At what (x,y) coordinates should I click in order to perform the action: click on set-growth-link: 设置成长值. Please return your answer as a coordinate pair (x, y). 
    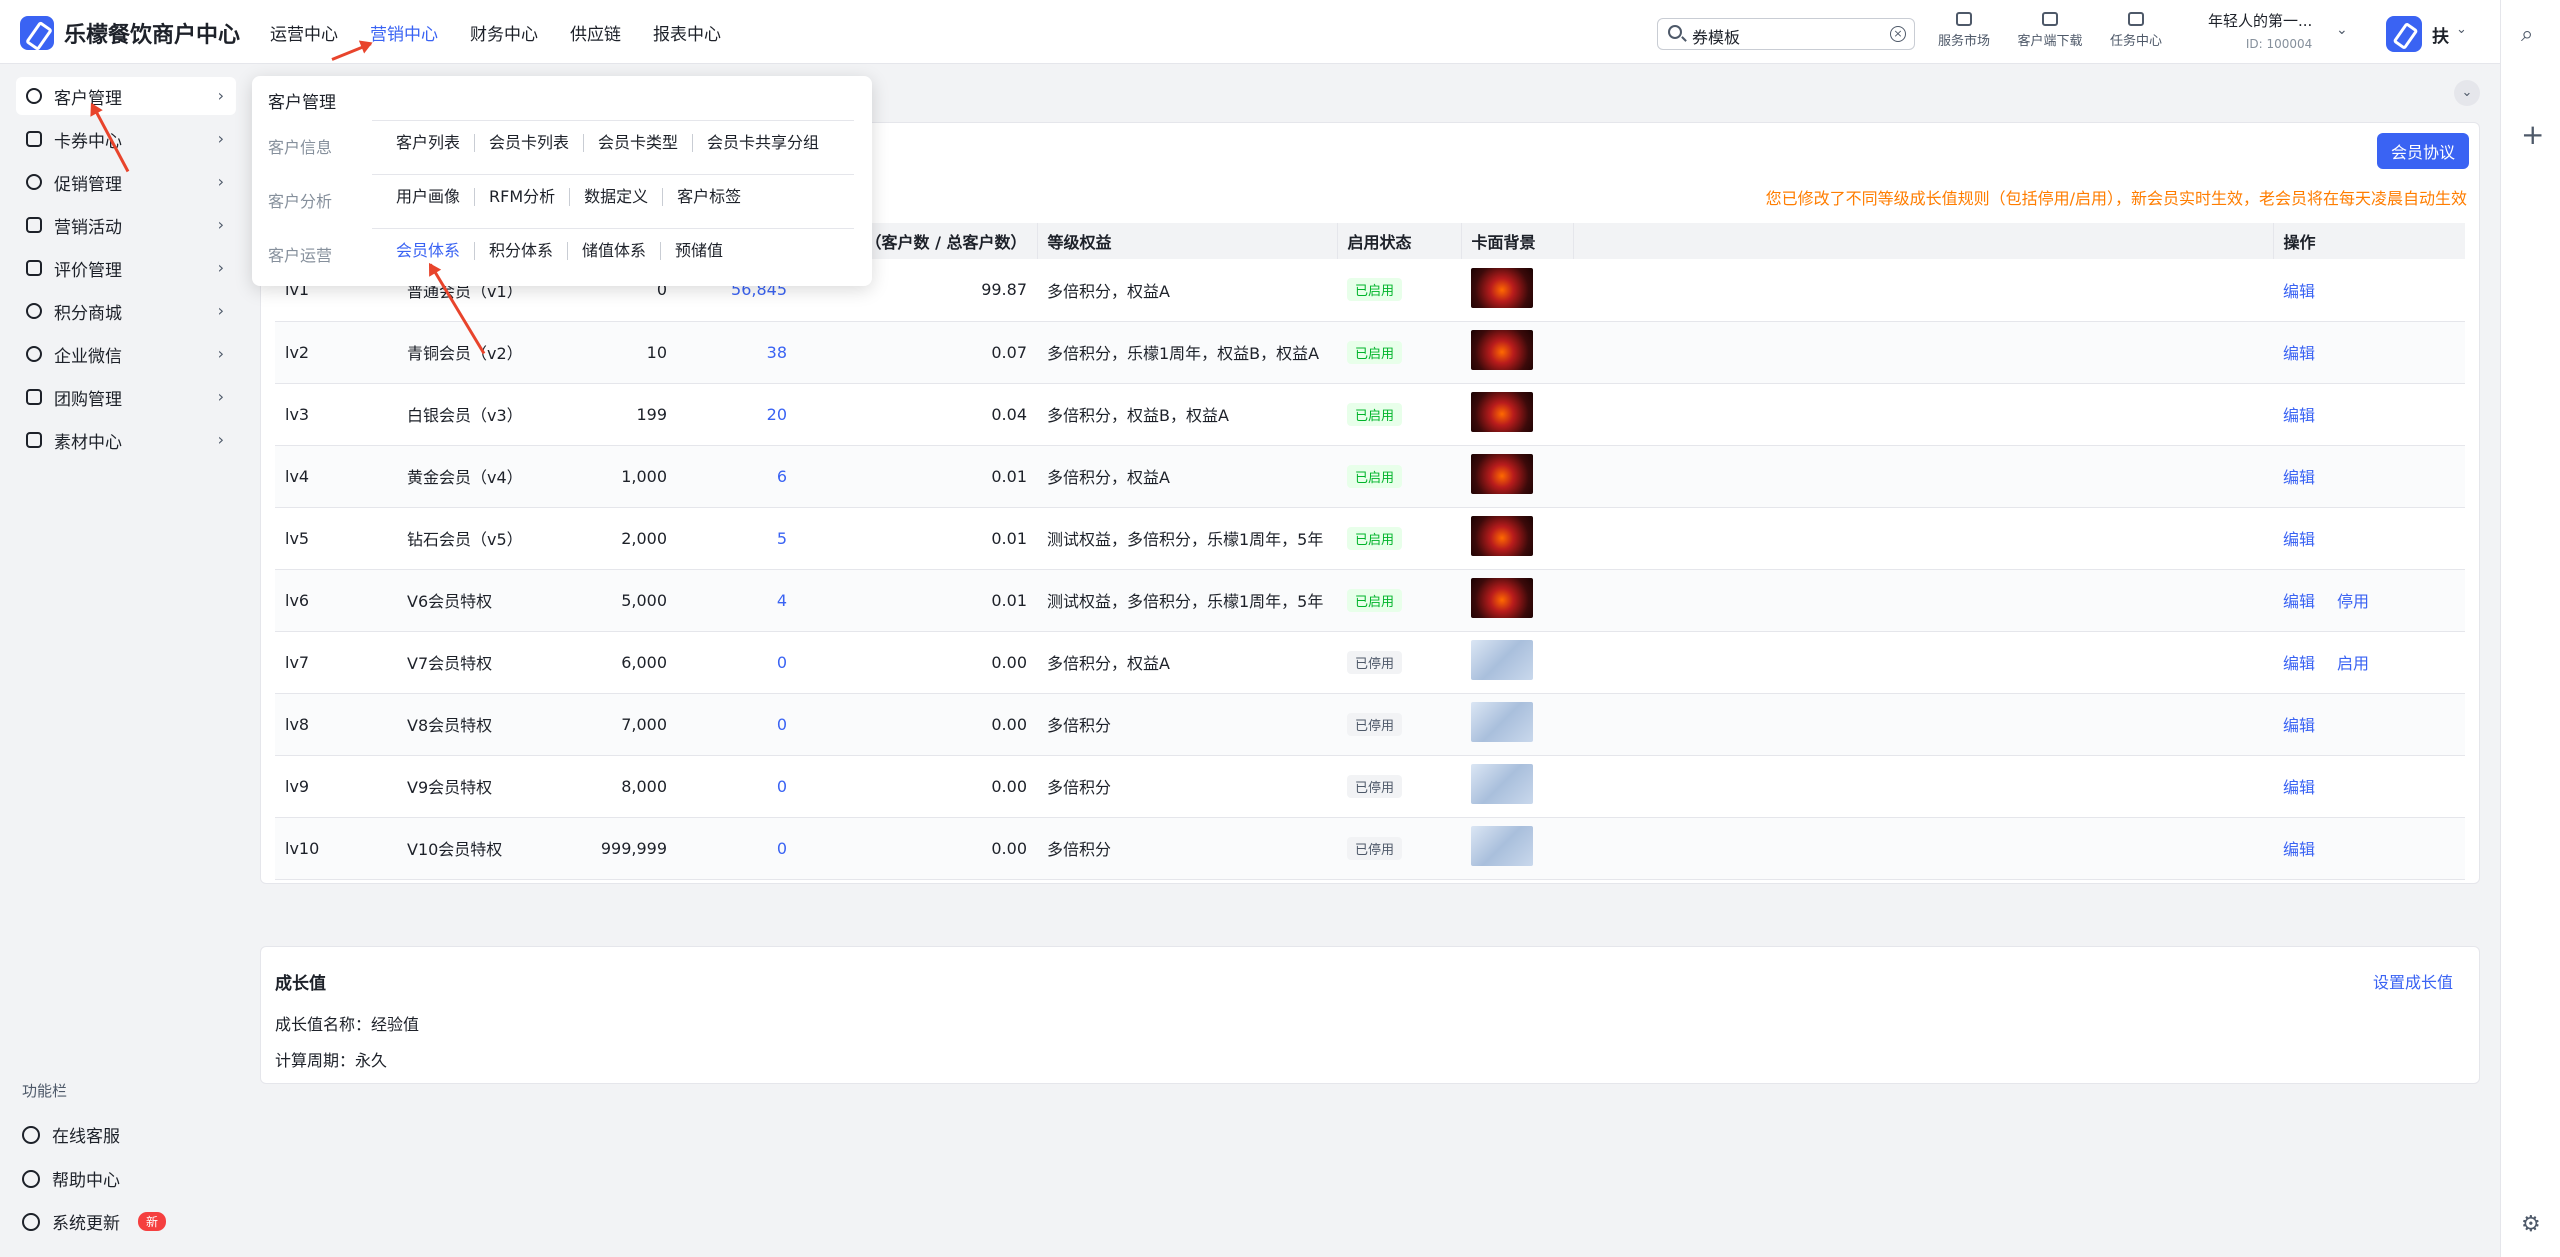
    Looking at the image, I should click on (2413, 981).